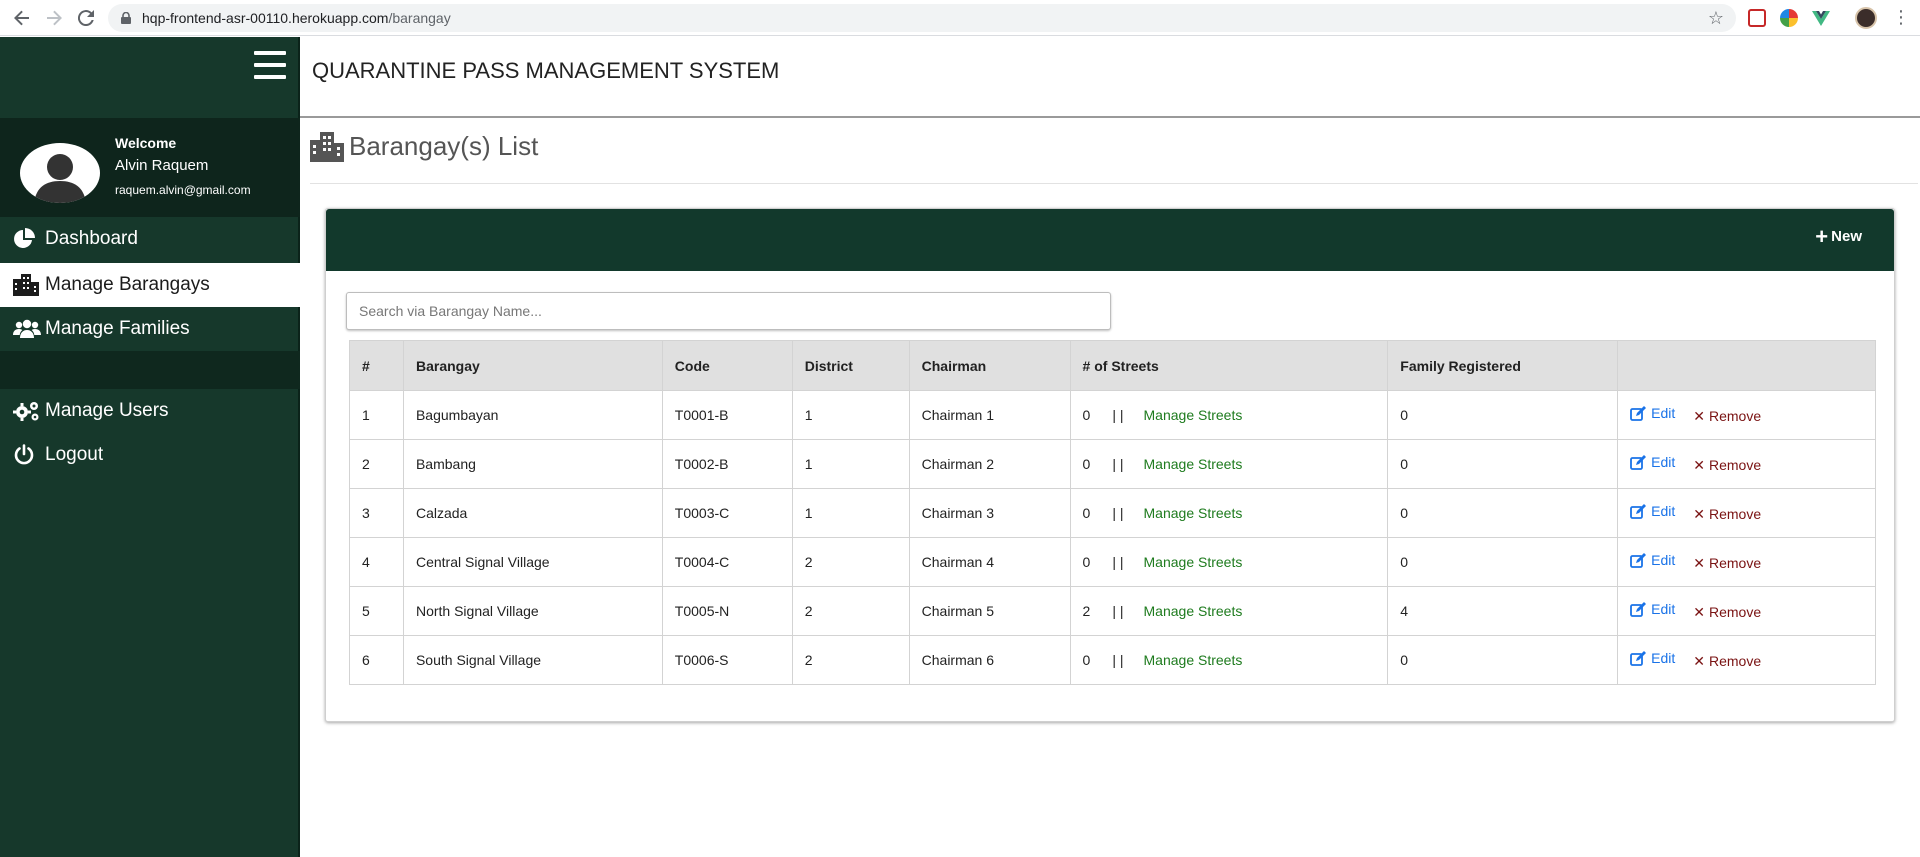  I want to click on barangay-code: T0004-C, so click(727, 562).